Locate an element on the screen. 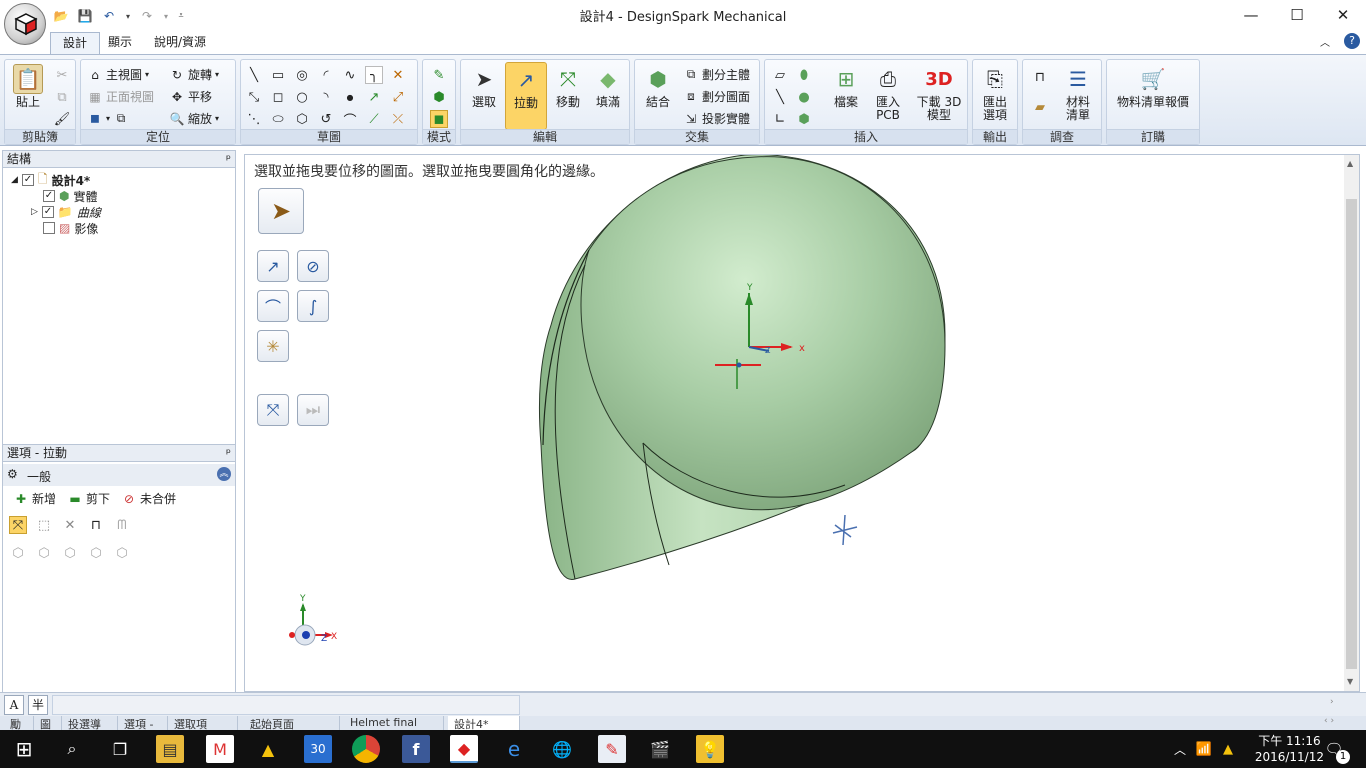  three-point-circle-icon: ○ is located at coordinates (302, 97).